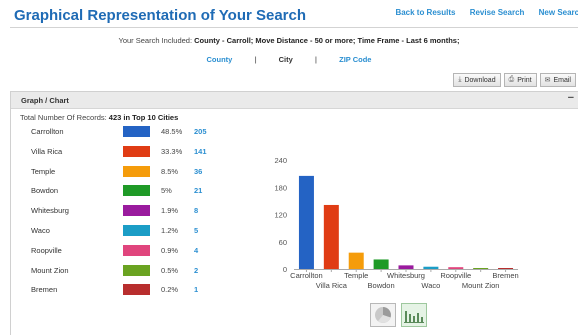 This screenshot has height=335, width=578. I want to click on city-row: Roopville 0.9% 4, so click(151, 251).